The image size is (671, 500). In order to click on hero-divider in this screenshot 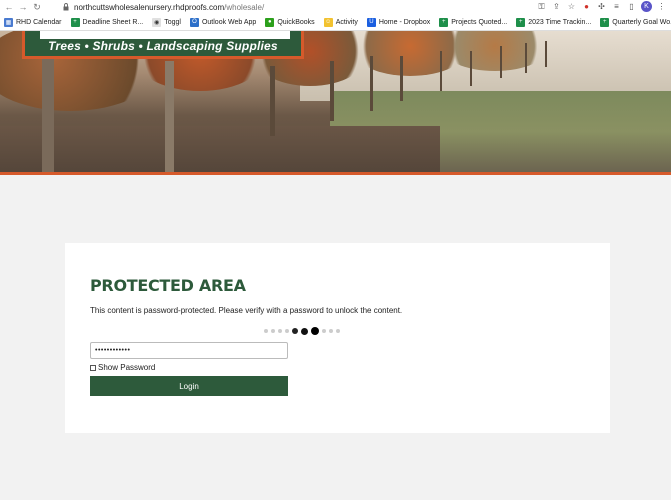, I will do `click(335, 173)`.